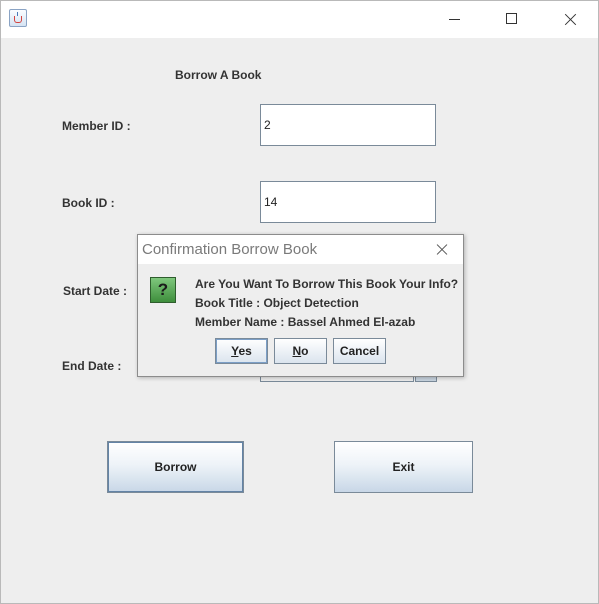  Describe the element at coordinates (95, 291) in the screenshot. I see `start-date-label: Start Date :` at that location.